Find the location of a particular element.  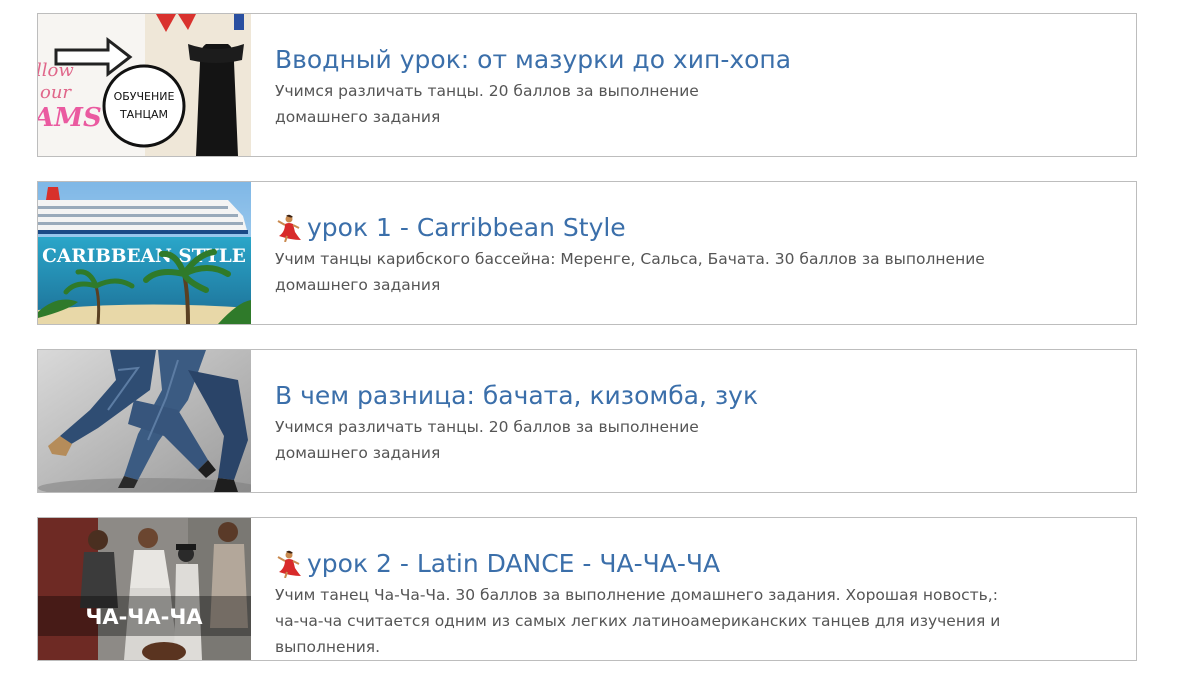

street-dancers-photo-image: ЧА-ЧА-ЧА is located at coordinates (144, 589).